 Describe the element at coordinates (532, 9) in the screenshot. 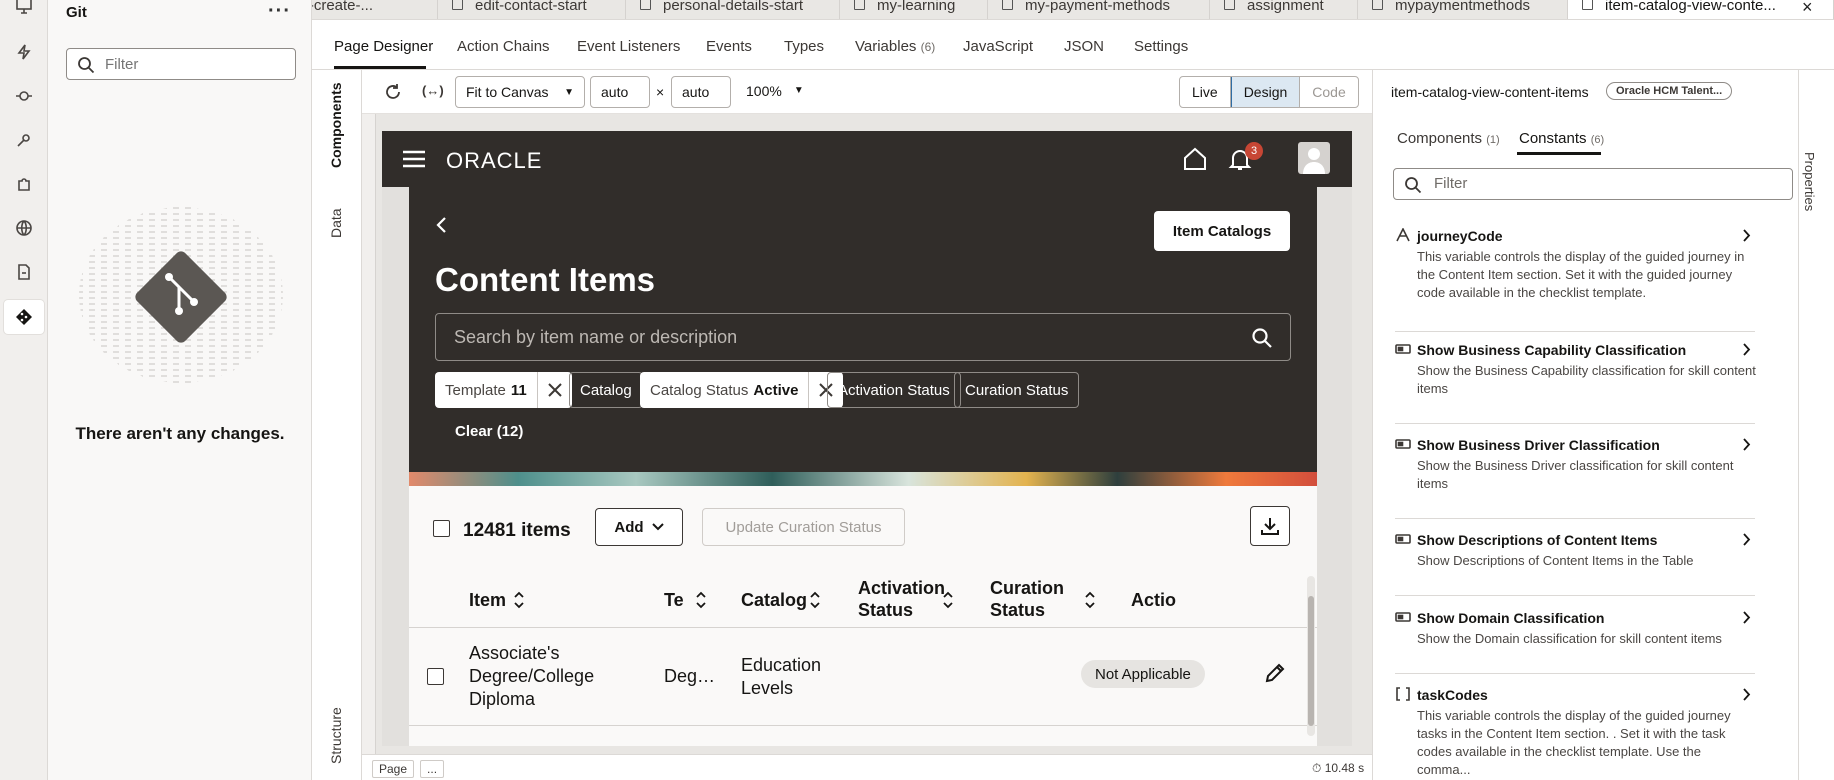

I see `file-tab: edit-contact-start` at that location.